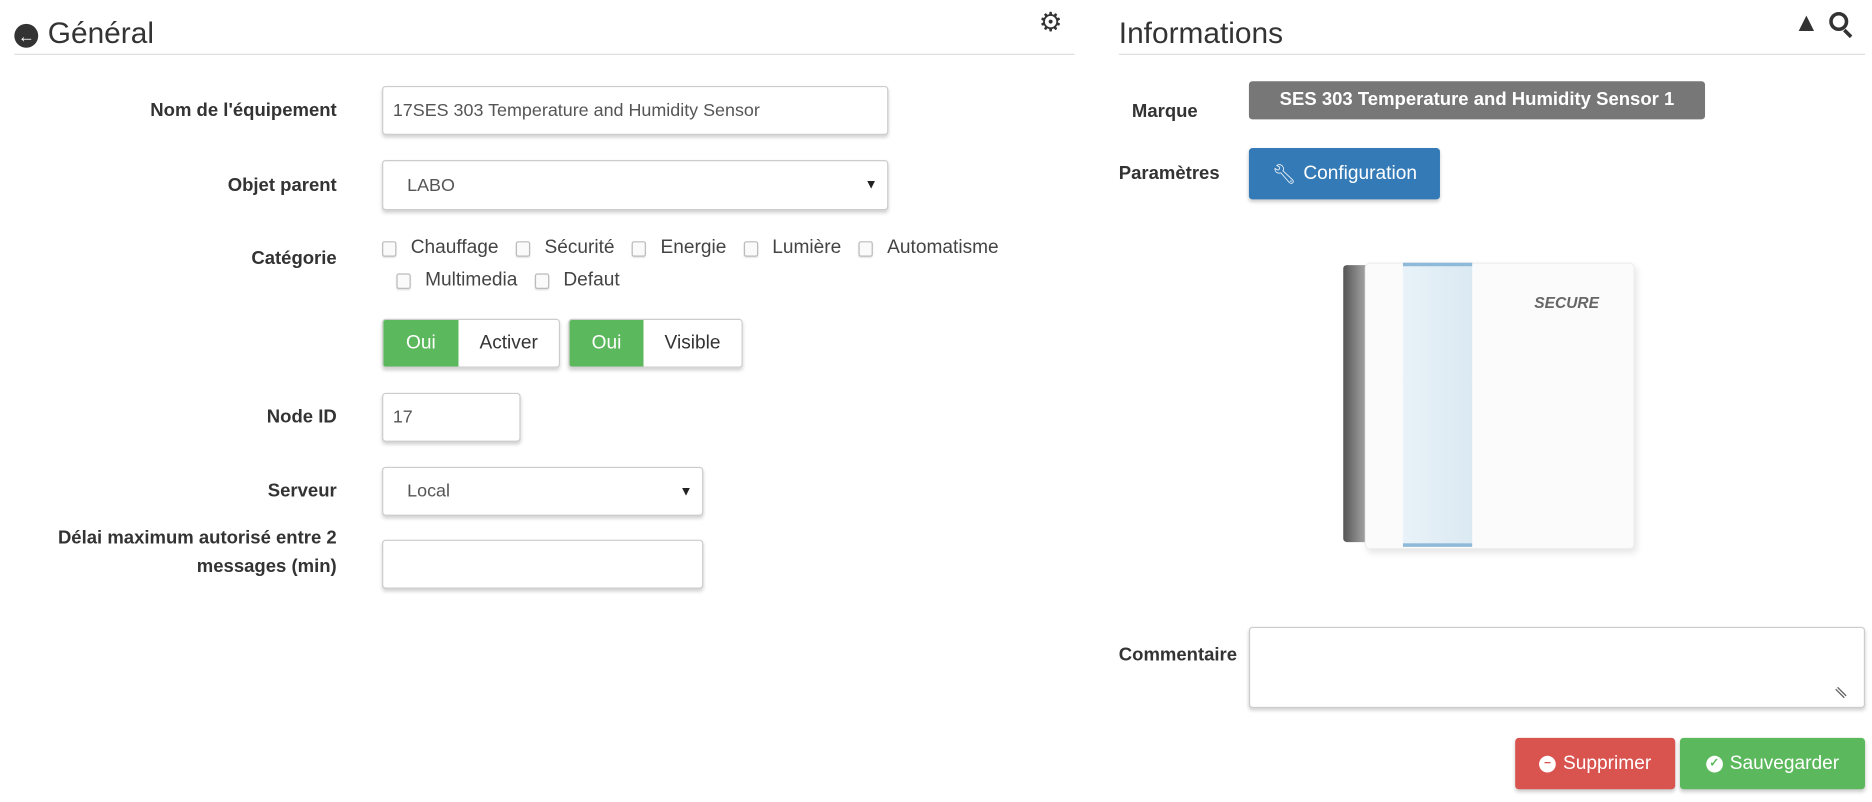 The image size is (1872, 802). What do you see at coordinates (544, 54) in the screenshot?
I see `general-divider` at bounding box center [544, 54].